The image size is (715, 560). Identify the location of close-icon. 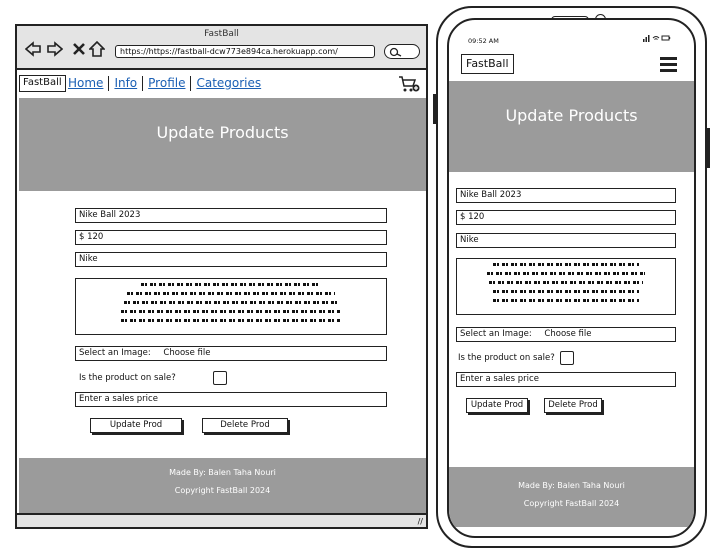
(79, 49).